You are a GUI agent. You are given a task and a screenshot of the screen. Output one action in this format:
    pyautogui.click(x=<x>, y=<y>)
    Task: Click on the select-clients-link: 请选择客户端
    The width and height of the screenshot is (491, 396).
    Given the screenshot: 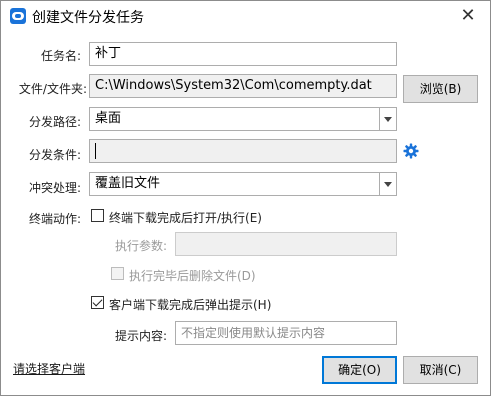 What is the action you would take?
    pyautogui.click(x=49, y=368)
    